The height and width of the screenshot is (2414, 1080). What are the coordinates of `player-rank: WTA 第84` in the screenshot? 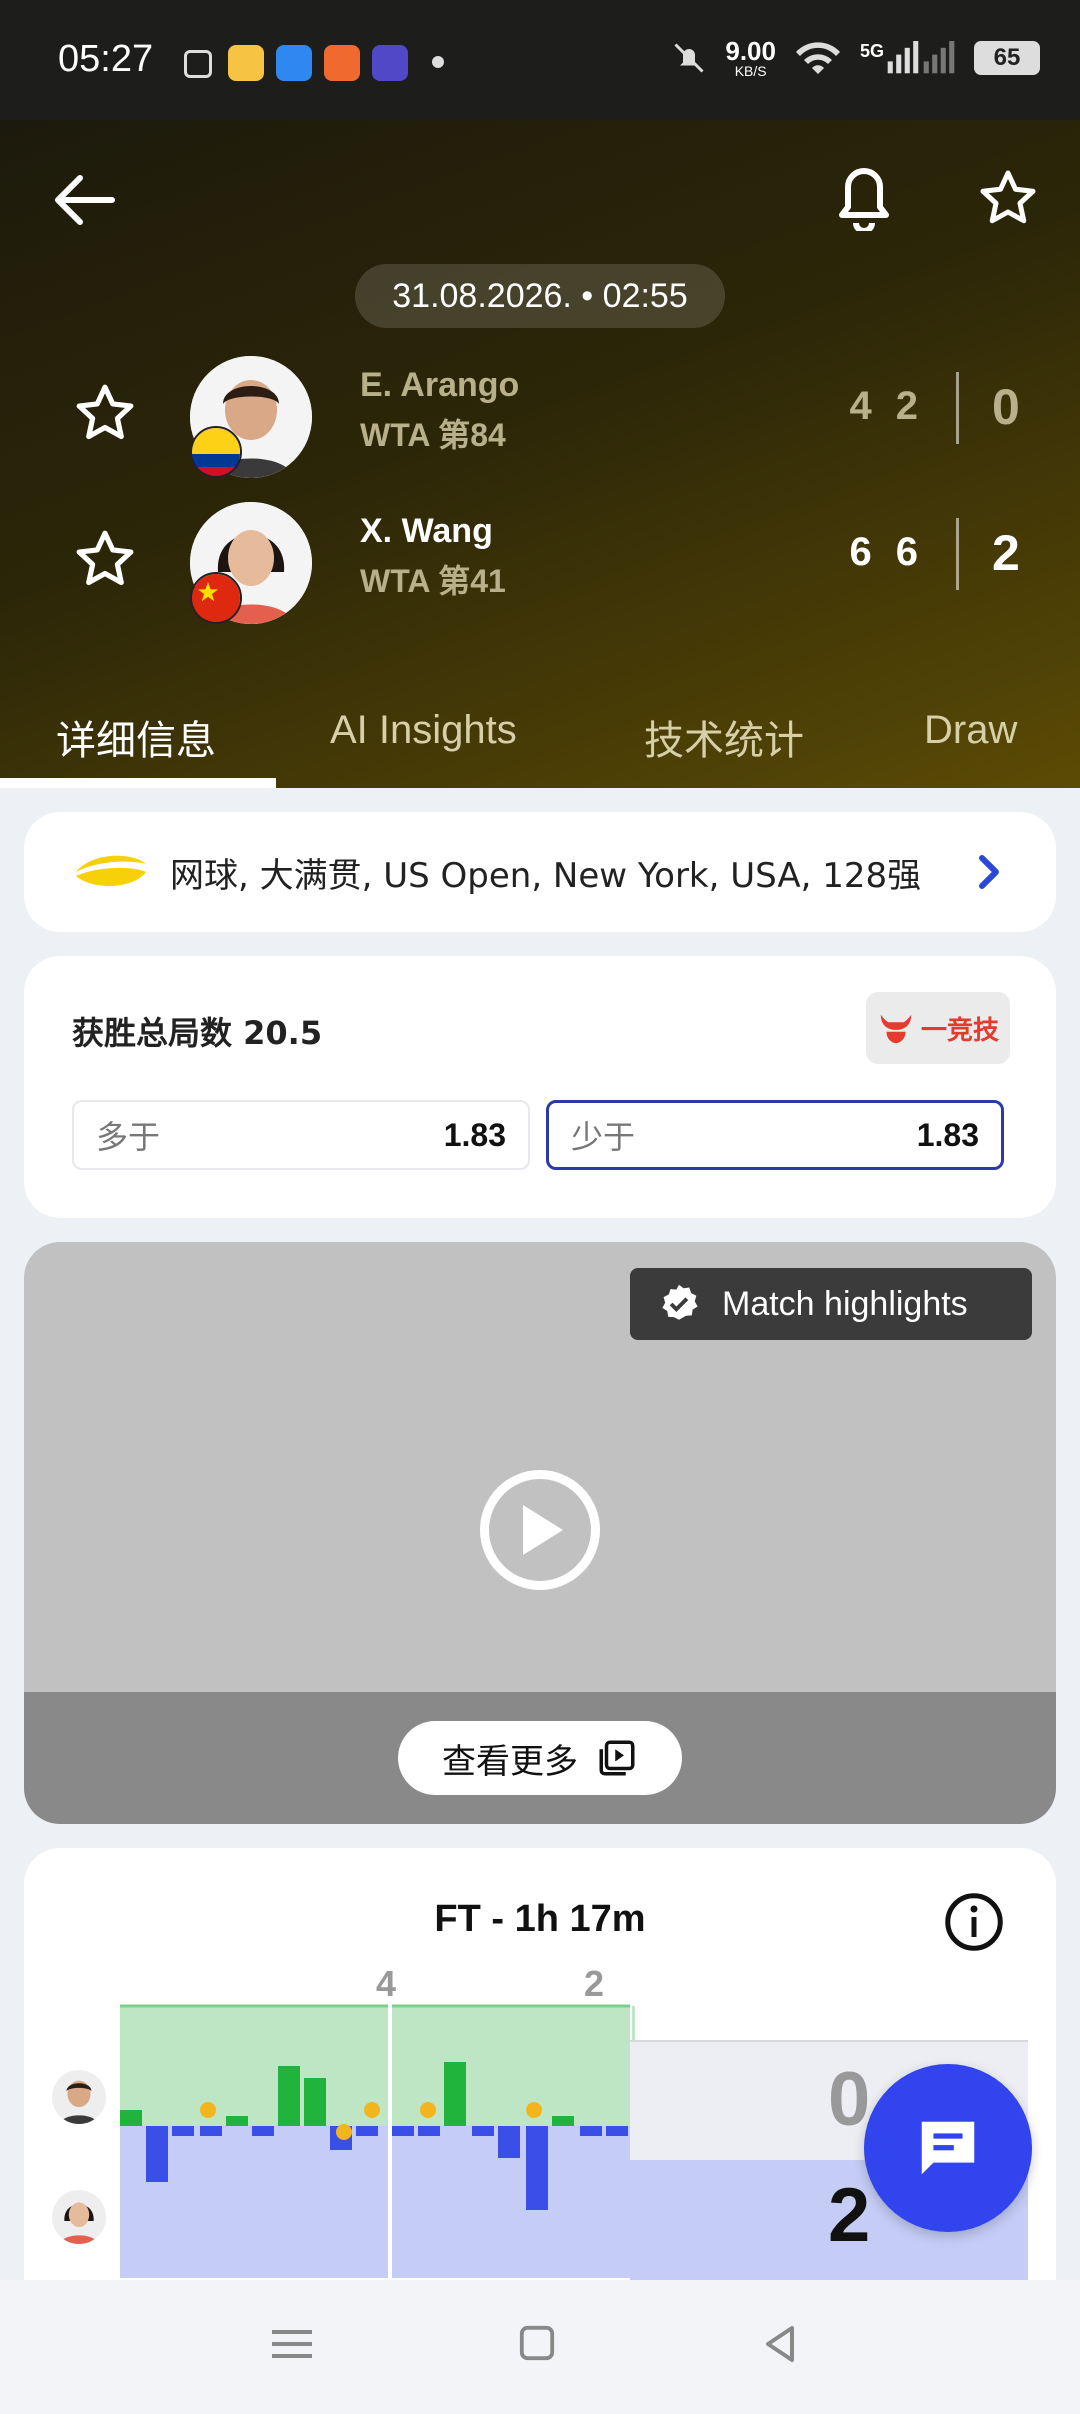 It's located at (433, 435).